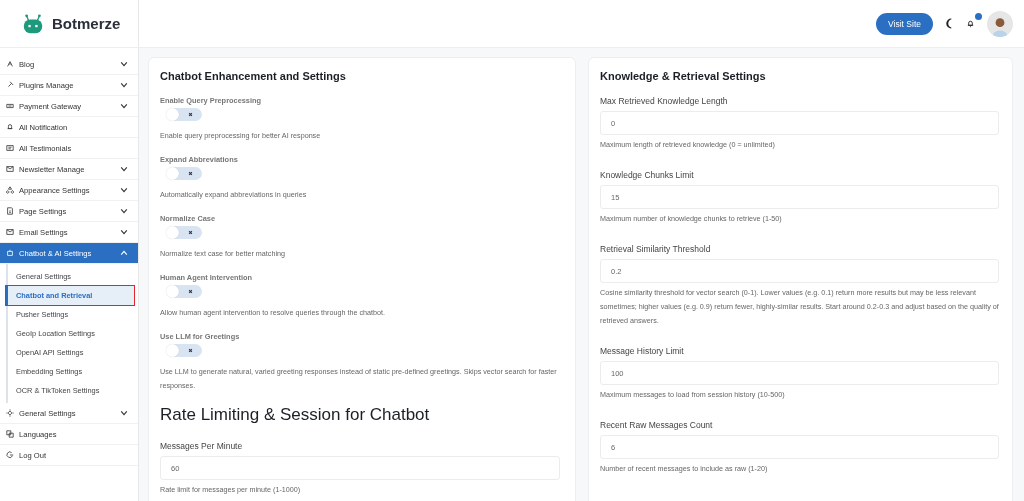 This screenshot has height=501, width=1024. I want to click on field-label: Knowledge Chunks Limit, so click(647, 175).